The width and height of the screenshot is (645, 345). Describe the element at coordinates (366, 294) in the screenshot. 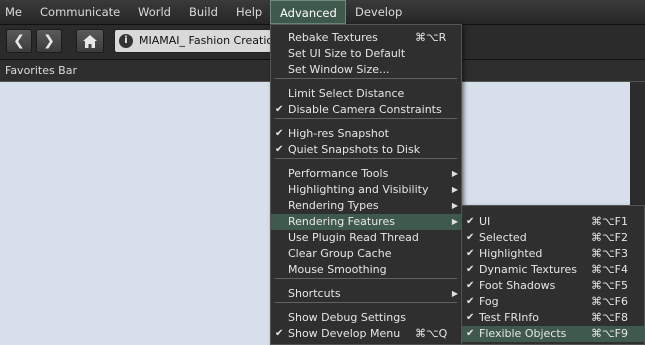

I see `advanced-menu-item-shortcuts: Shortcuts ▶` at that location.